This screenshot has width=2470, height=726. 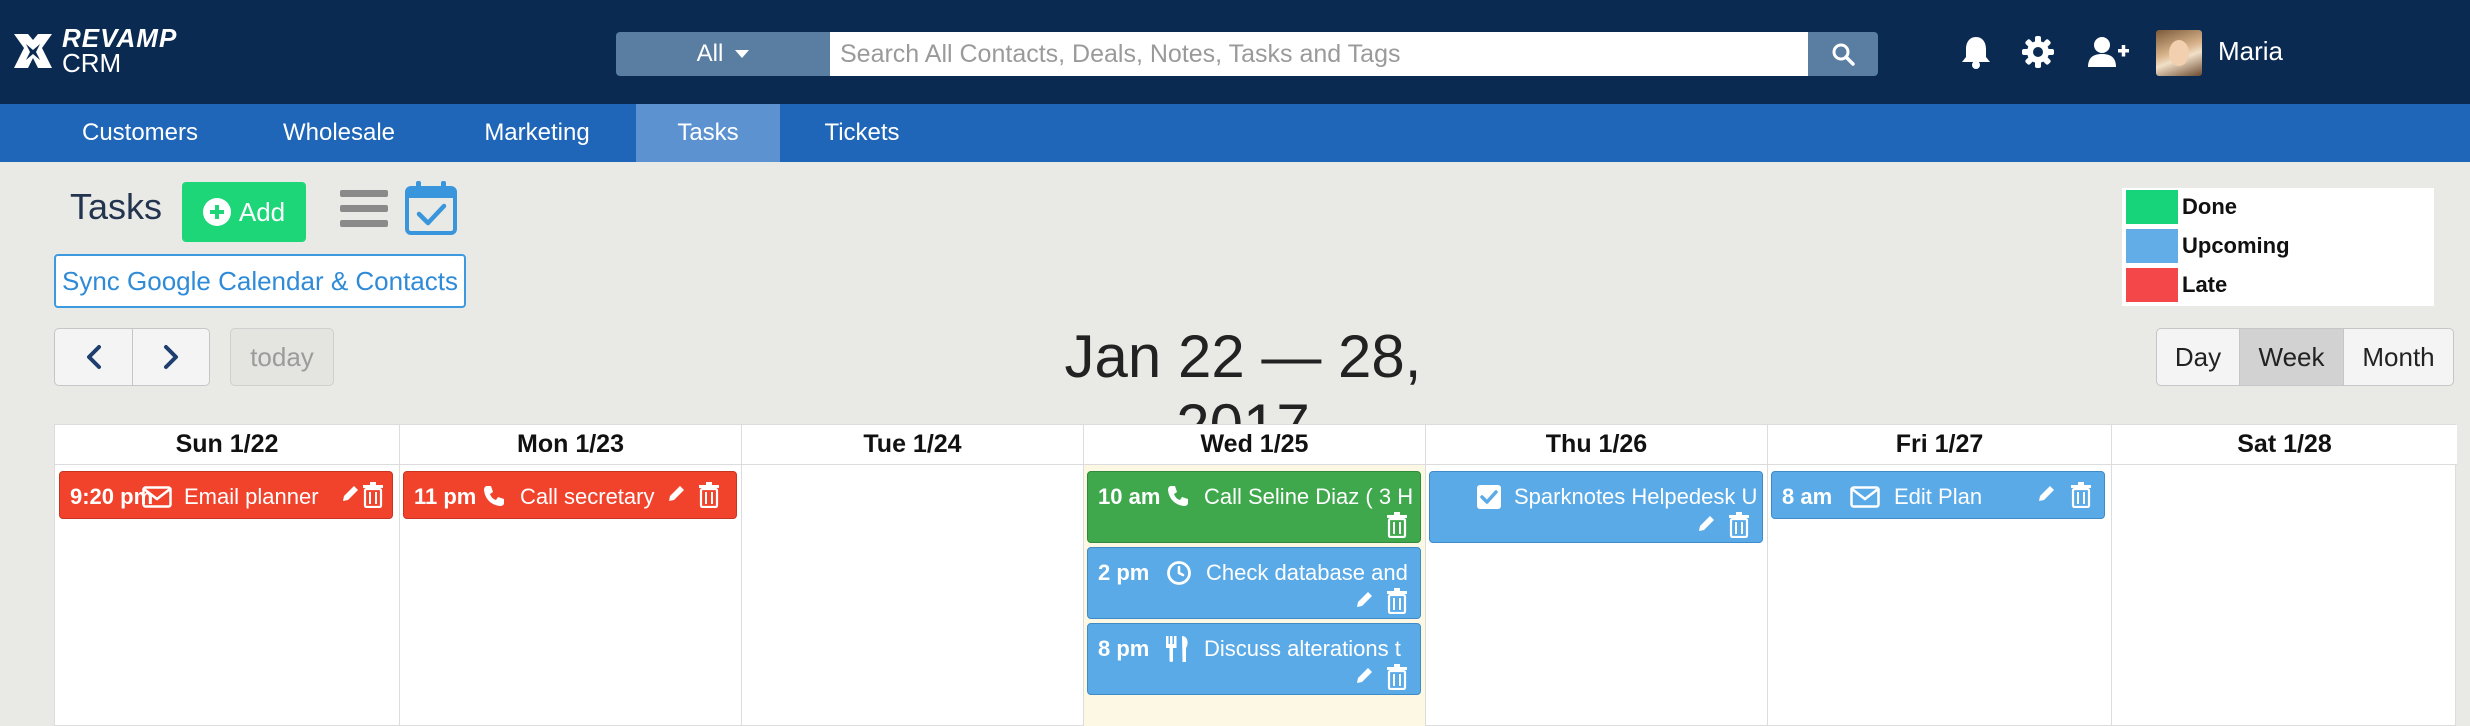 What do you see at coordinates (1129, 496) in the screenshot?
I see `event-time: 10 am` at bounding box center [1129, 496].